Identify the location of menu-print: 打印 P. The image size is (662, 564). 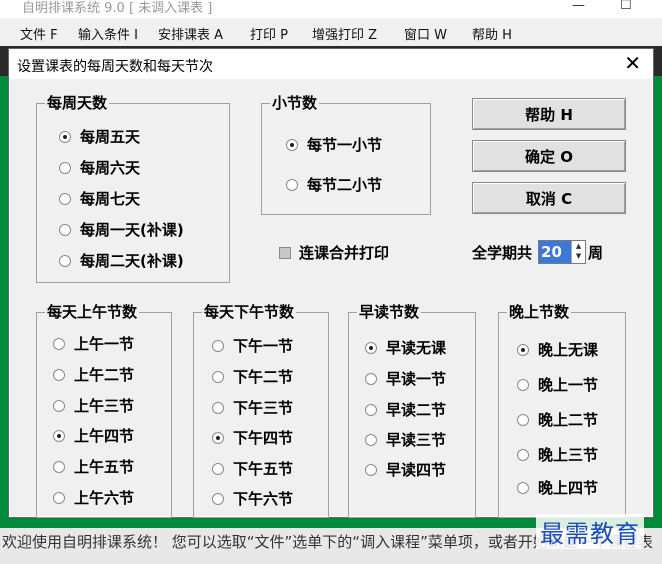
(269, 33).